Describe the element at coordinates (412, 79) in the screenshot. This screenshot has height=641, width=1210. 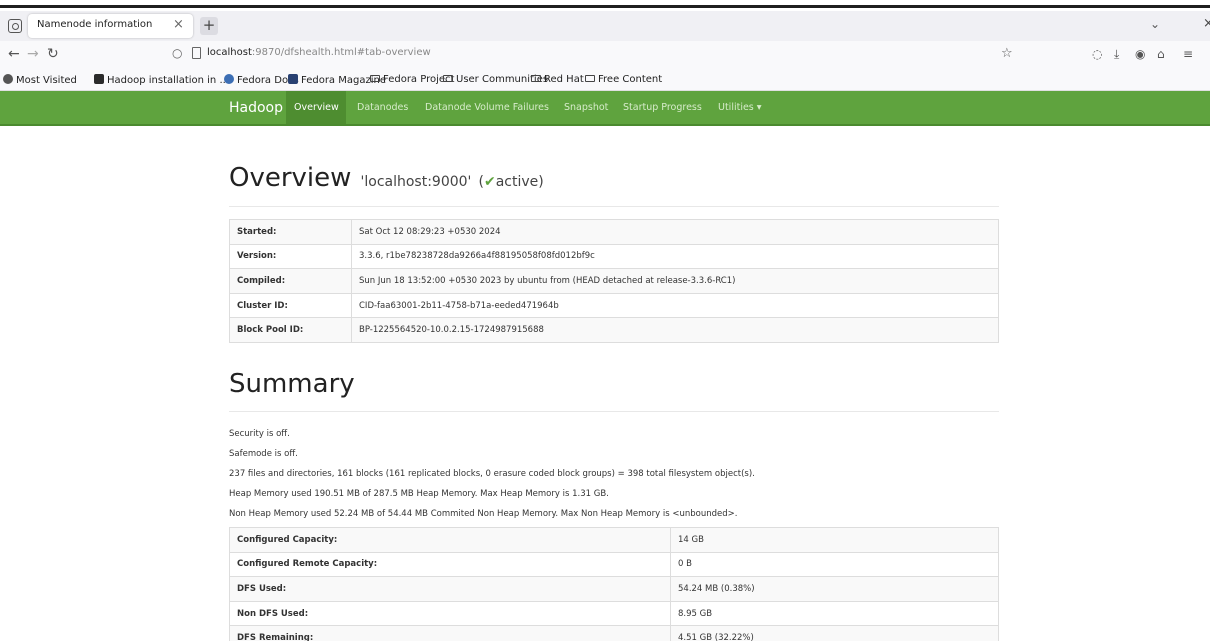
I see `bookmark-fedora-project: Fedora Project` at that location.